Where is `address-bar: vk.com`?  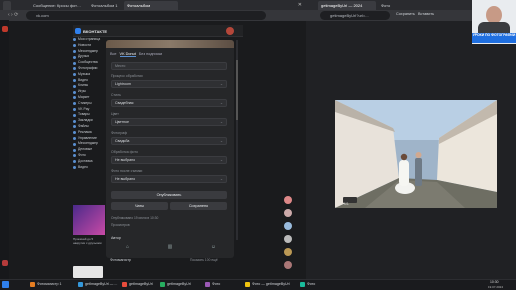
address-bar: vk.com is located at coordinates (146, 15).